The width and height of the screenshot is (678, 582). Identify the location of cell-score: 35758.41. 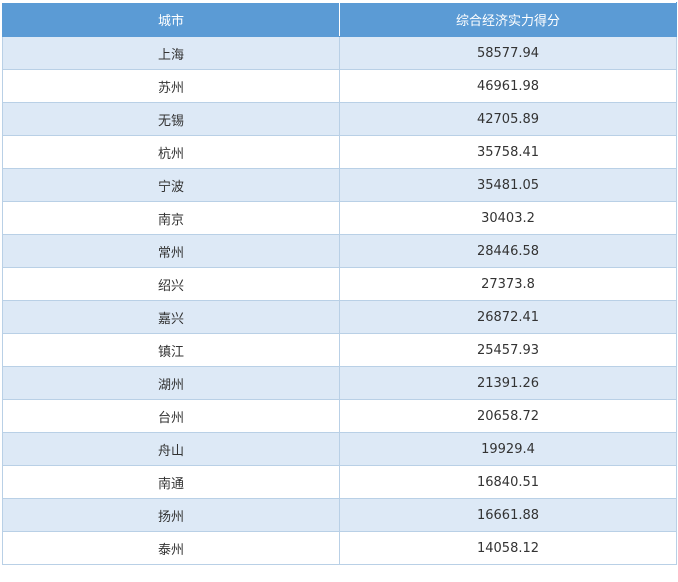
(508, 152).